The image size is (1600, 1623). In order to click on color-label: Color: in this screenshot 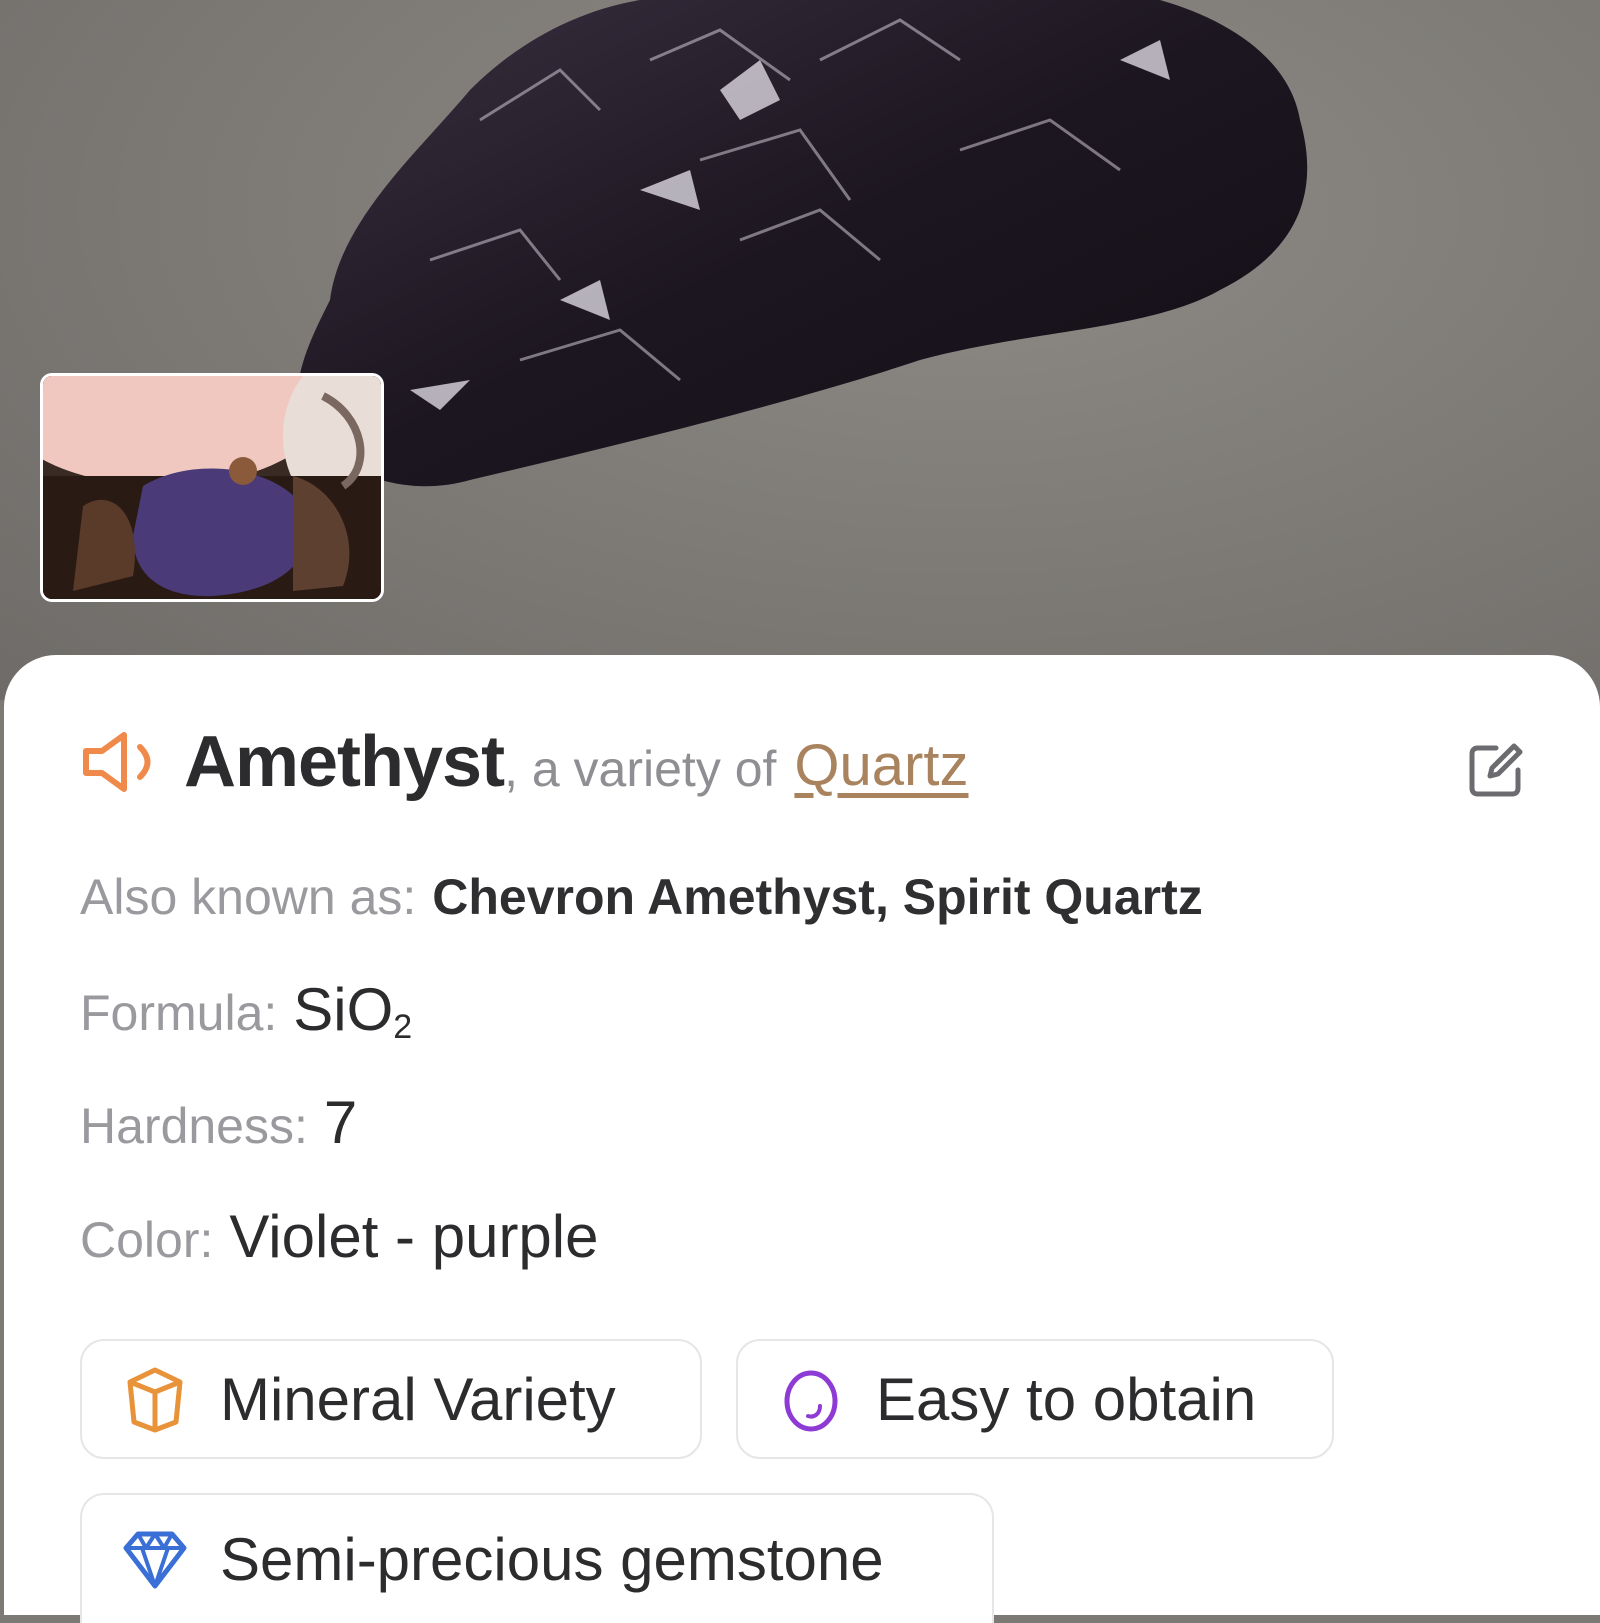, I will do `click(147, 1240)`.